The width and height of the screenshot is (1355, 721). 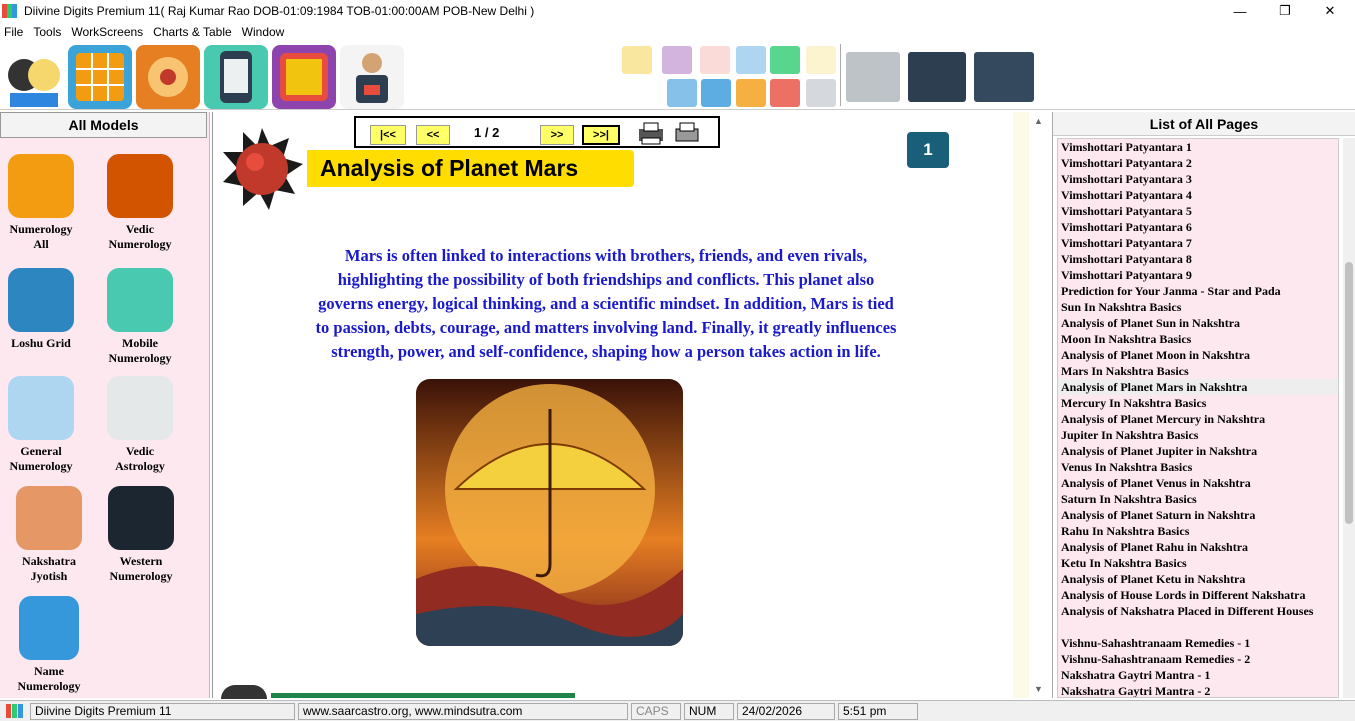 I want to click on page-list-item: Analysis of Planet Rahu in Nakshtra, so click(x=1198, y=547).